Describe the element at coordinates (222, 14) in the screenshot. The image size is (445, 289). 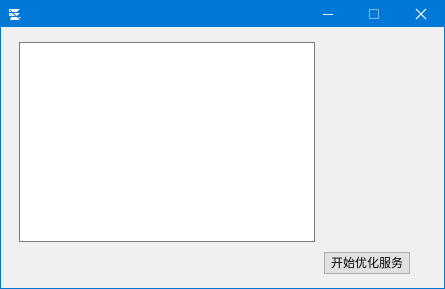
I see `title-bar` at that location.